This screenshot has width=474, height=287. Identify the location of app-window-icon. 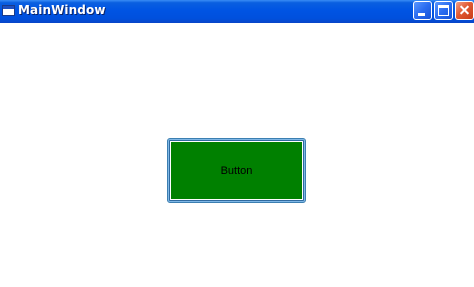
(8, 10).